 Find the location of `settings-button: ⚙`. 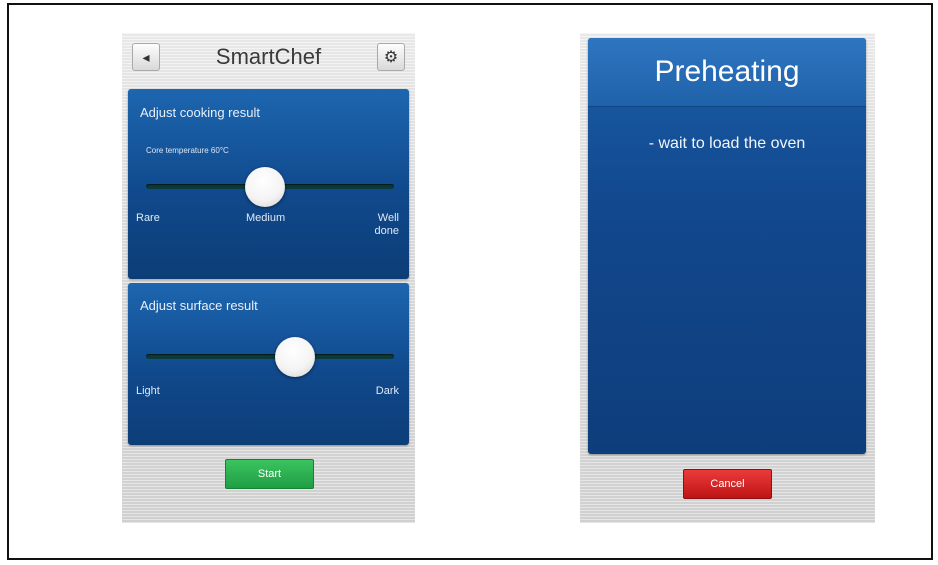

settings-button: ⚙ is located at coordinates (391, 57).